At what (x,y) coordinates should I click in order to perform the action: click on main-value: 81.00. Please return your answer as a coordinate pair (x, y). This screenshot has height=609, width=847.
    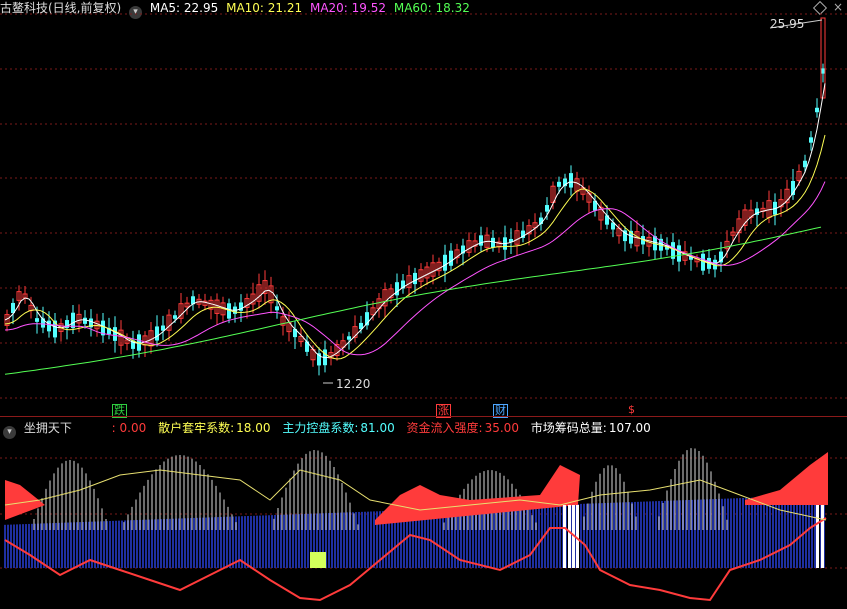
    Looking at the image, I should click on (377, 428).